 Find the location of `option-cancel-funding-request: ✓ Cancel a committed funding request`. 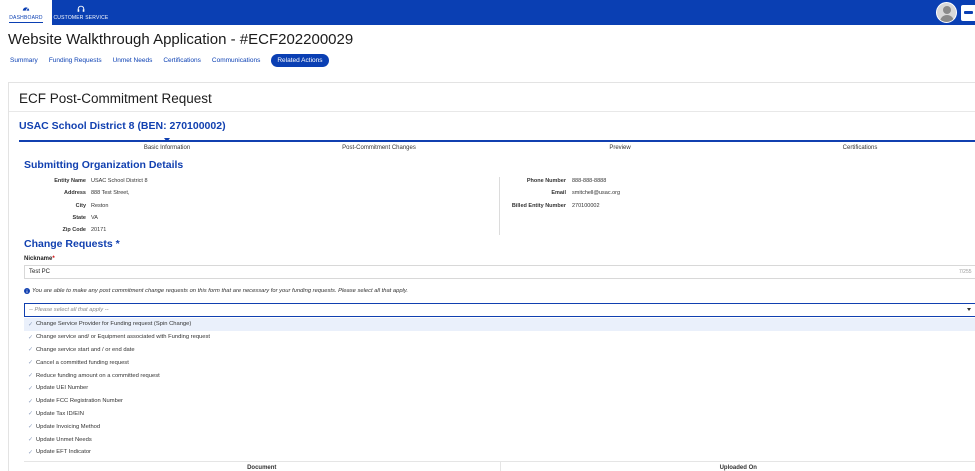

option-cancel-funding-request: ✓ Cancel a committed funding request is located at coordinates (499, 362).